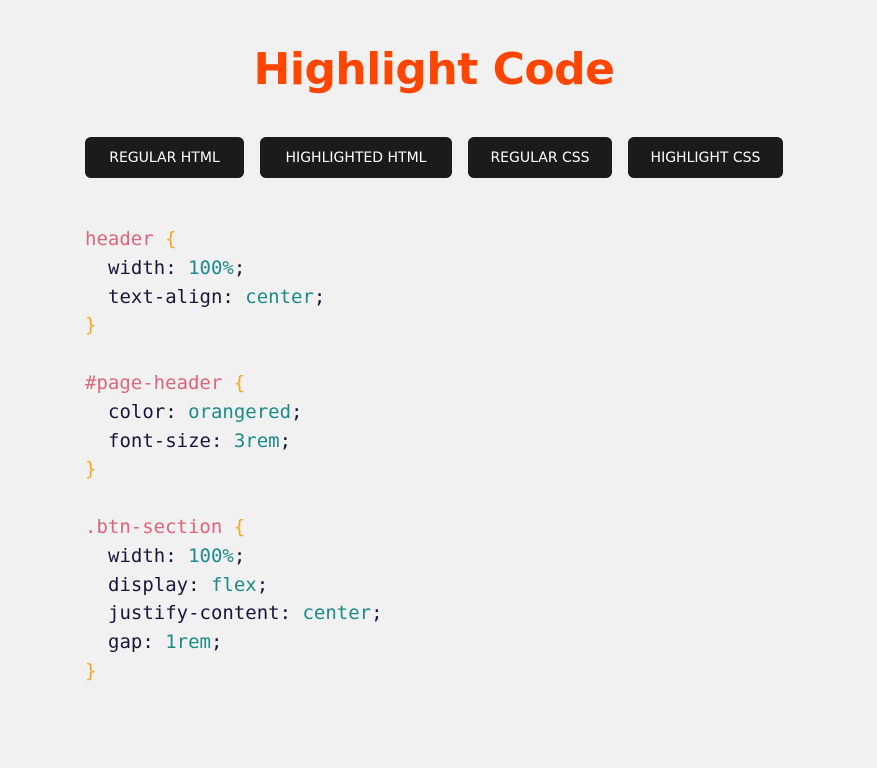 The image size is (877, 768). Describe the element at coordinates (540, 157) in the screenshot. I see `regular-css-button: REGULAR CSS` at that location.